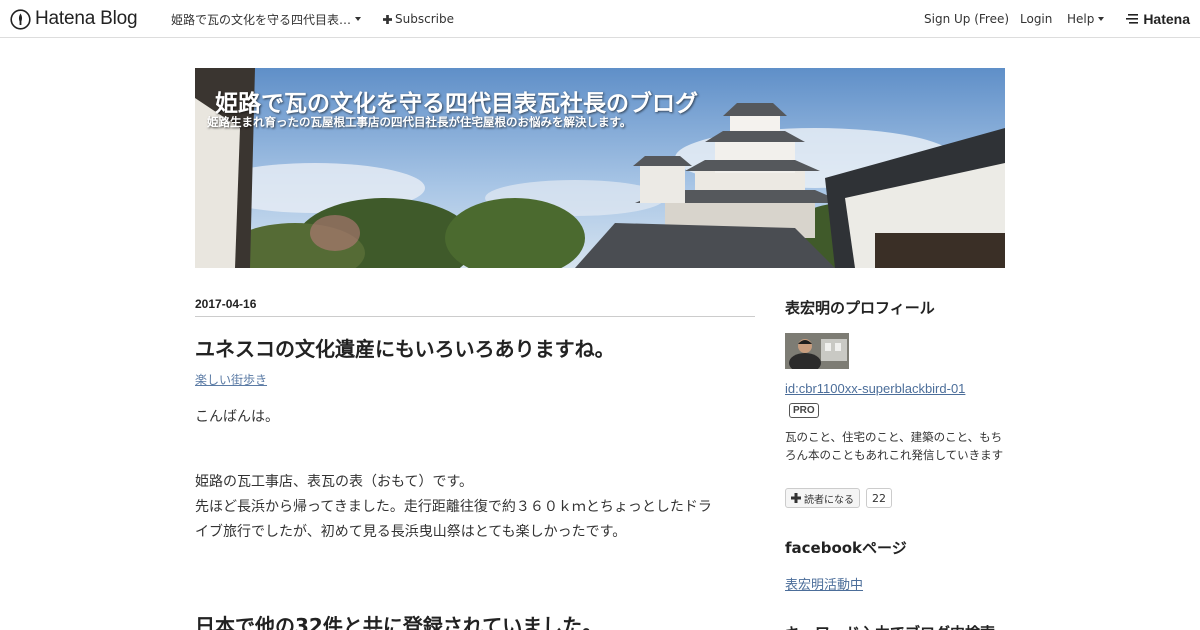 Image resolution: width=1200 pixels, height=630 pixels. I want to click on profile-id-link: id:cbr1100xx-superblackbird-01, so click(875, 388).